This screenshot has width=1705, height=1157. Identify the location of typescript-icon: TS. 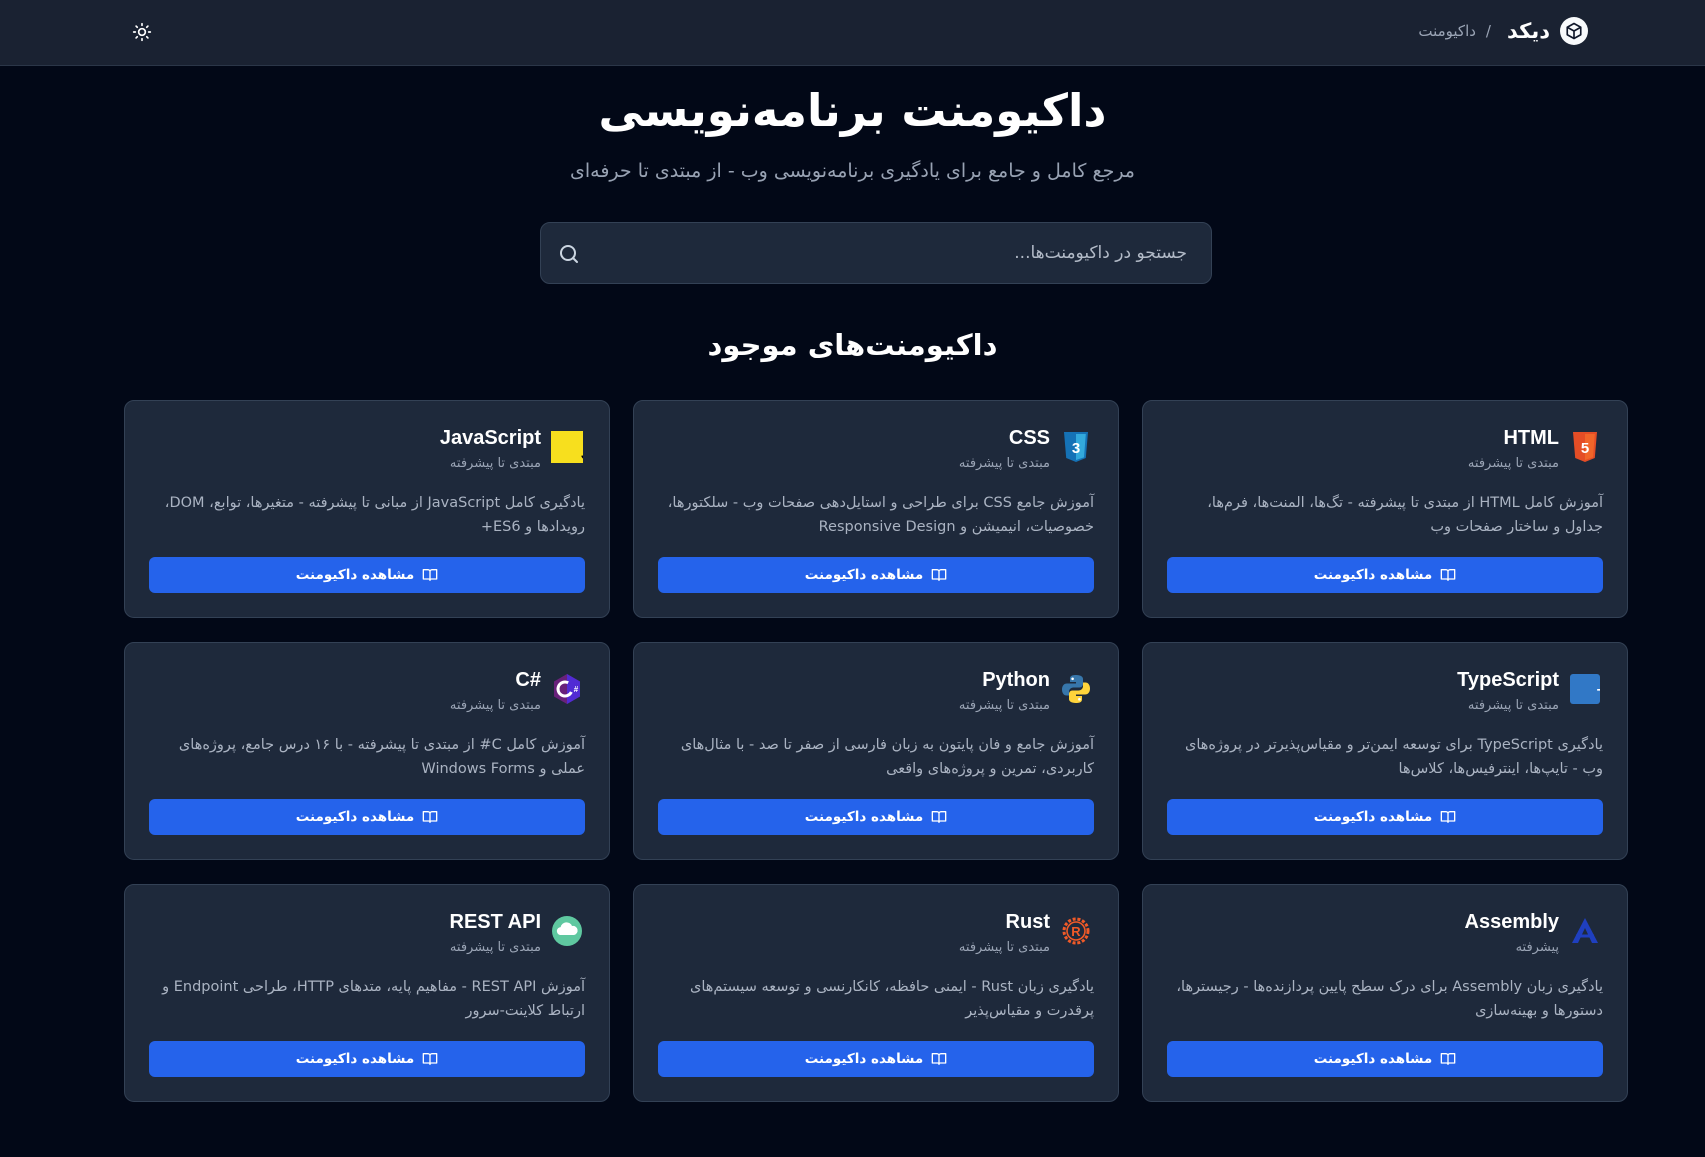
(1585, 689).